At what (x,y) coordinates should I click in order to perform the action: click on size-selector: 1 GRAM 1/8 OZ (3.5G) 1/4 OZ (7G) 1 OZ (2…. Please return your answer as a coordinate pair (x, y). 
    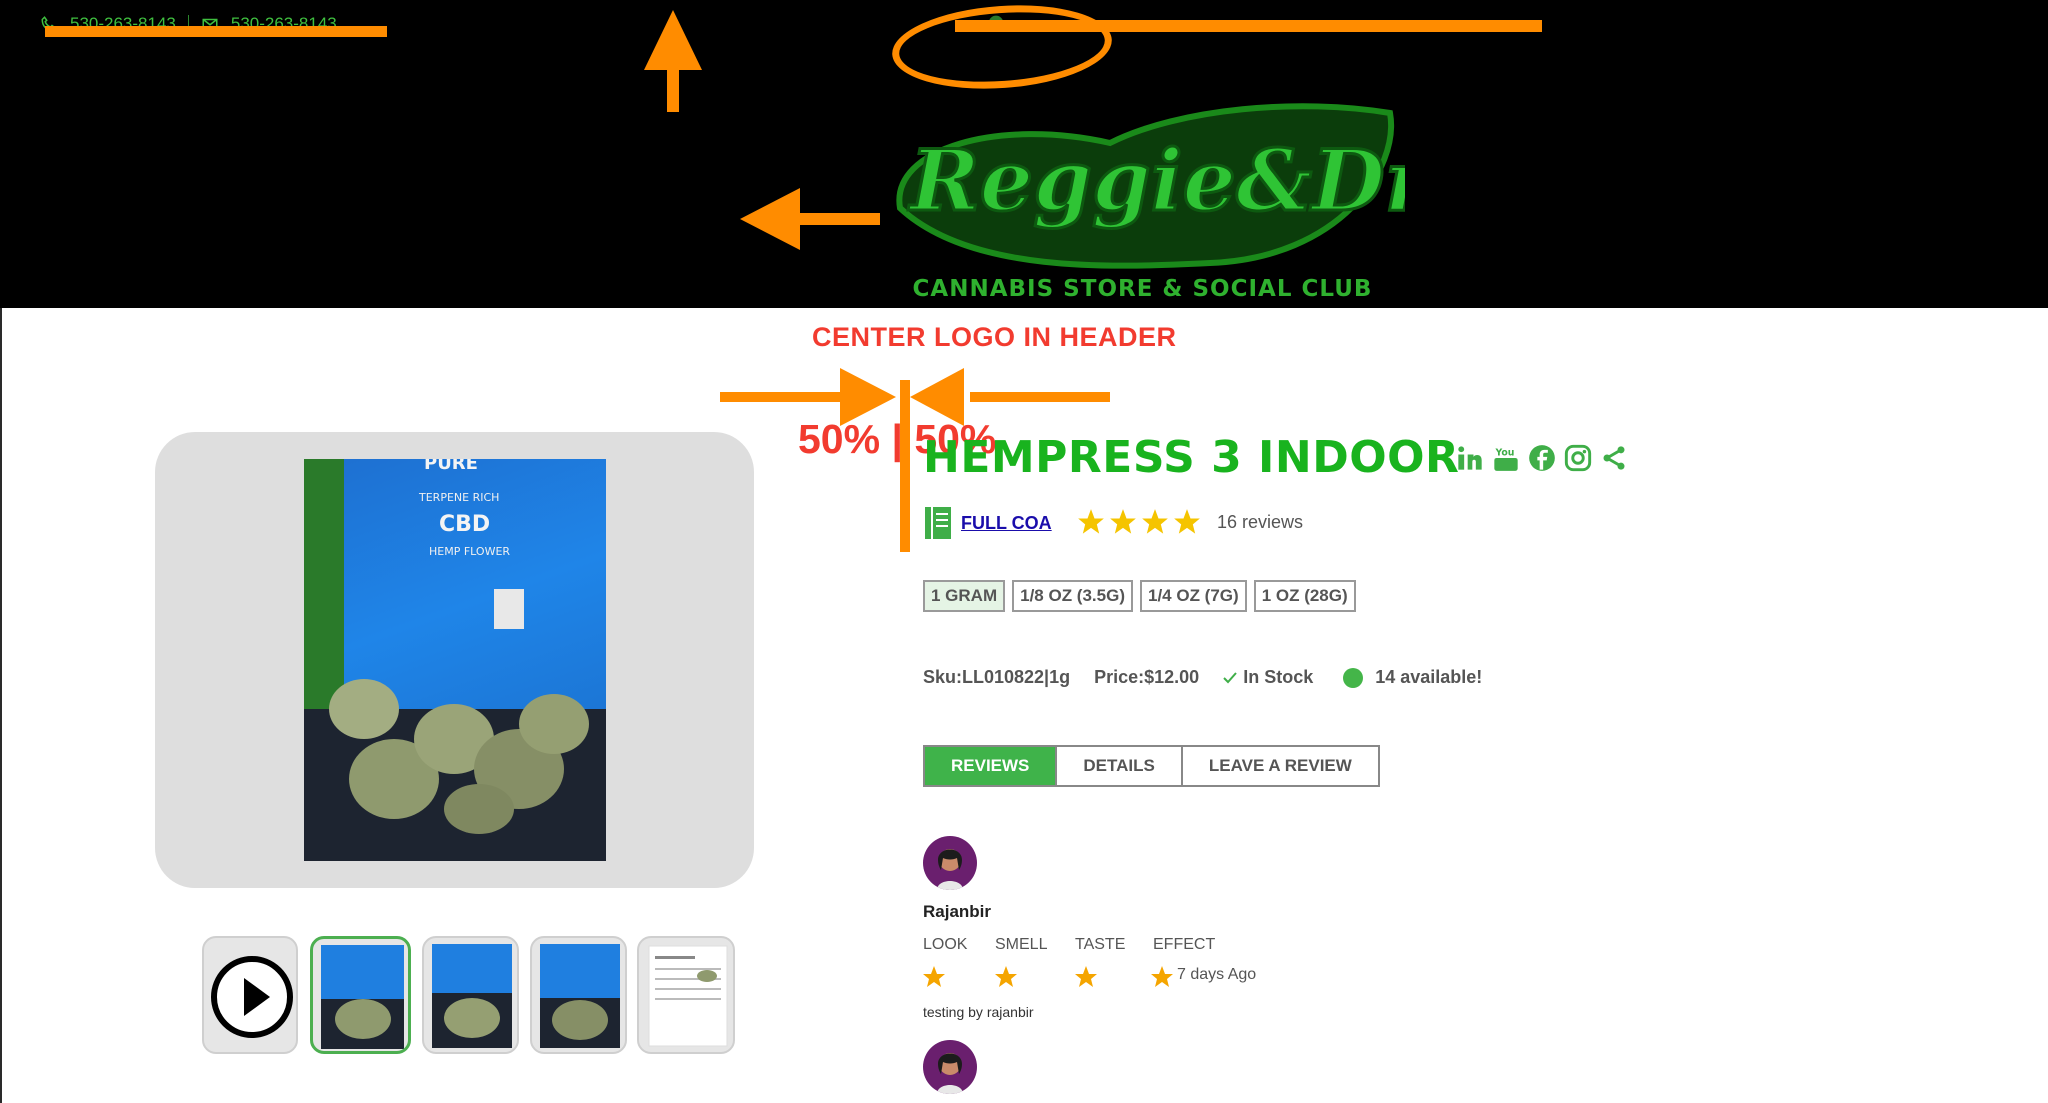
    Looking at the image, I should click on (1139, 596).